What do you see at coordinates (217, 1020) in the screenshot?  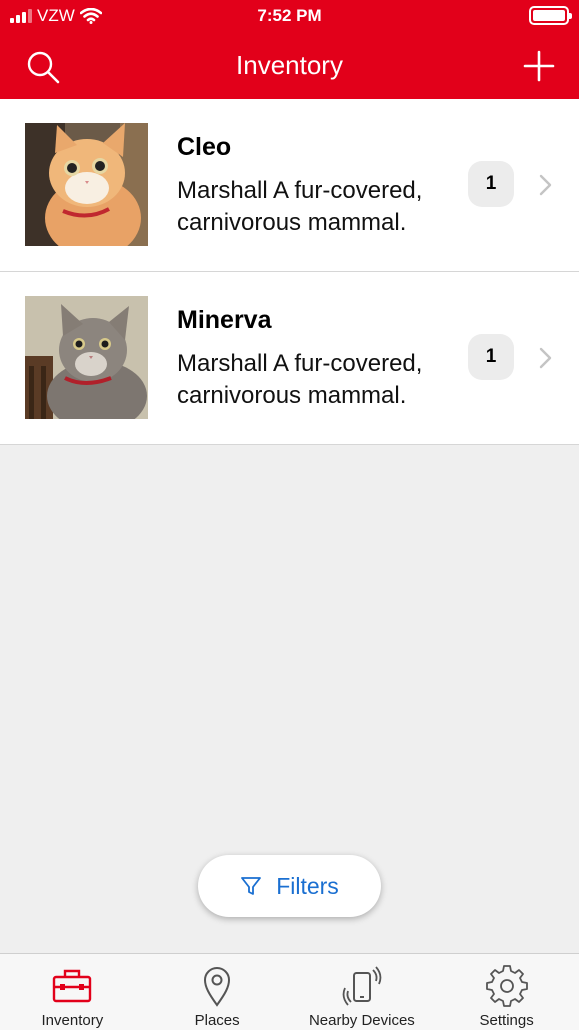 I see `tab-label: Places` at bounding box center [217, 1020].